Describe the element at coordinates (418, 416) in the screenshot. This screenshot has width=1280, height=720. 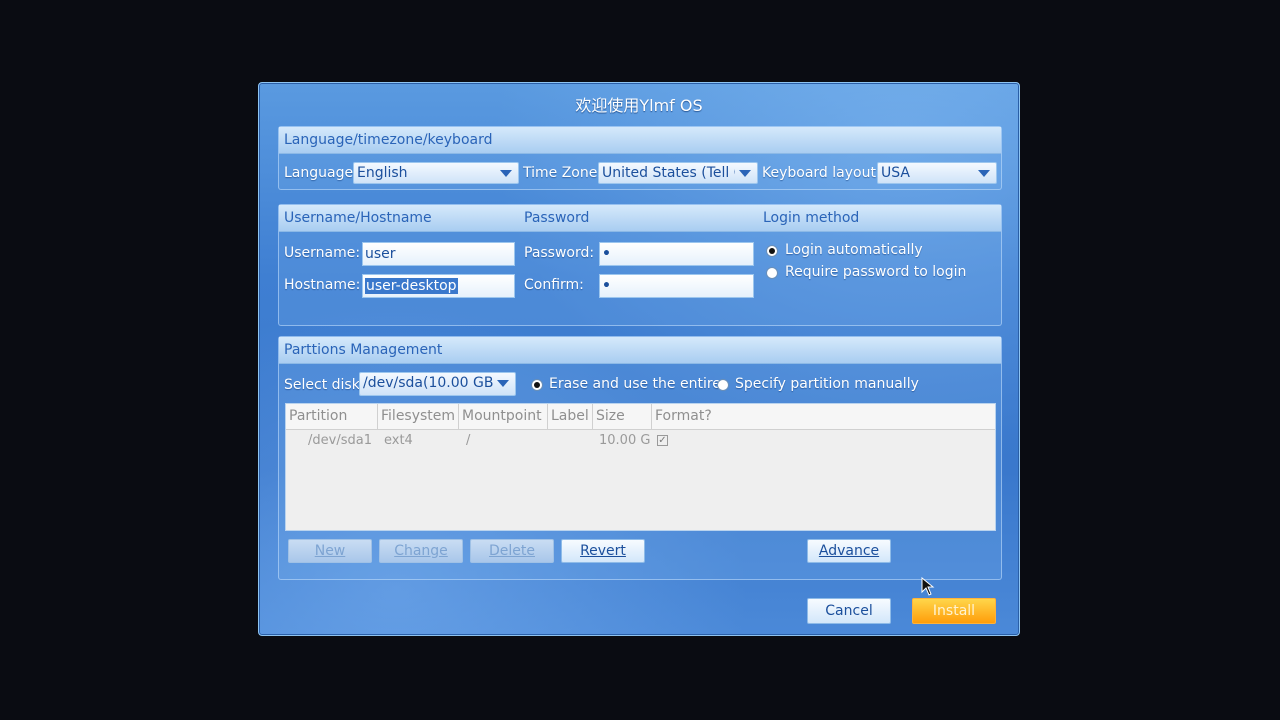
I see `column-filesystem: Filesystem` at that location.